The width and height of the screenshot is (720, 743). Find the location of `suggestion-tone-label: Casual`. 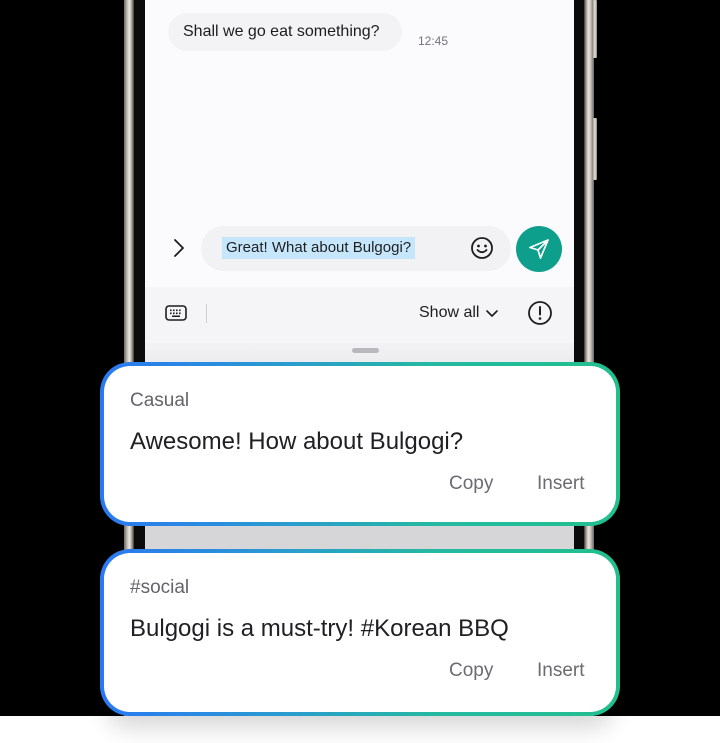

suggestion-tone-label: Casual is located at coordinates (160, 400).